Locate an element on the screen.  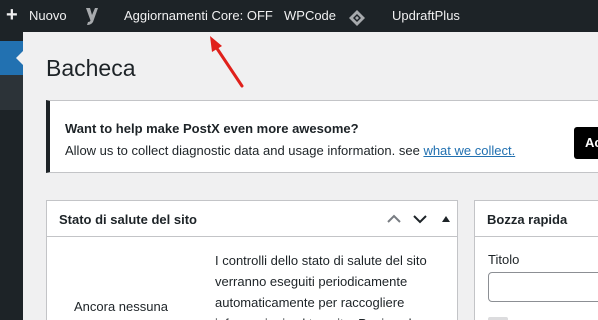
accept-button: Accept is located at coordinates (586, 143).